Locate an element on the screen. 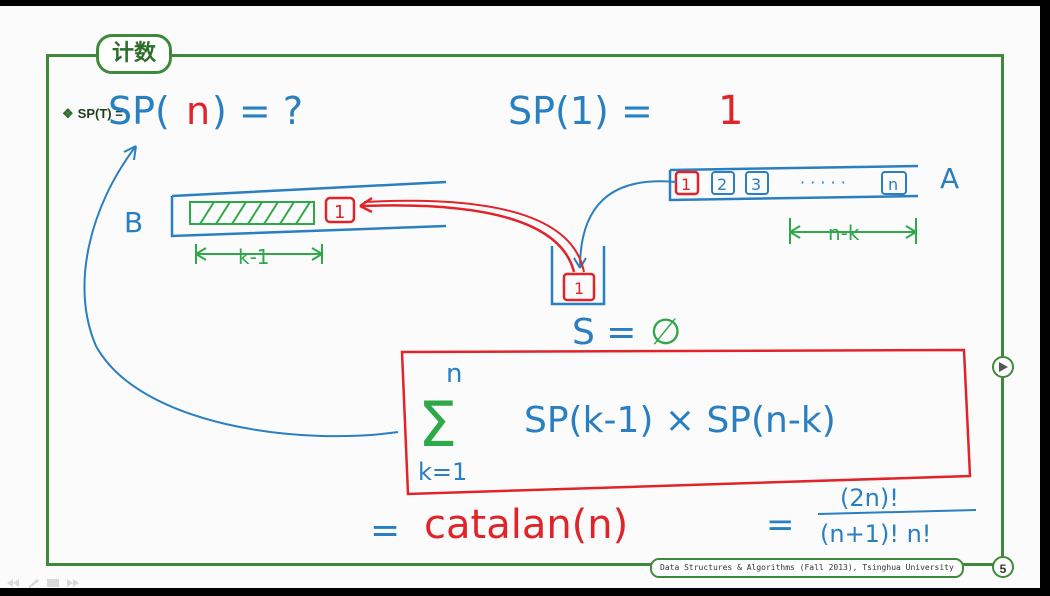 The height and width of the screenshot is (596, 1050). prev-icon is located at coordinates (13, 583).